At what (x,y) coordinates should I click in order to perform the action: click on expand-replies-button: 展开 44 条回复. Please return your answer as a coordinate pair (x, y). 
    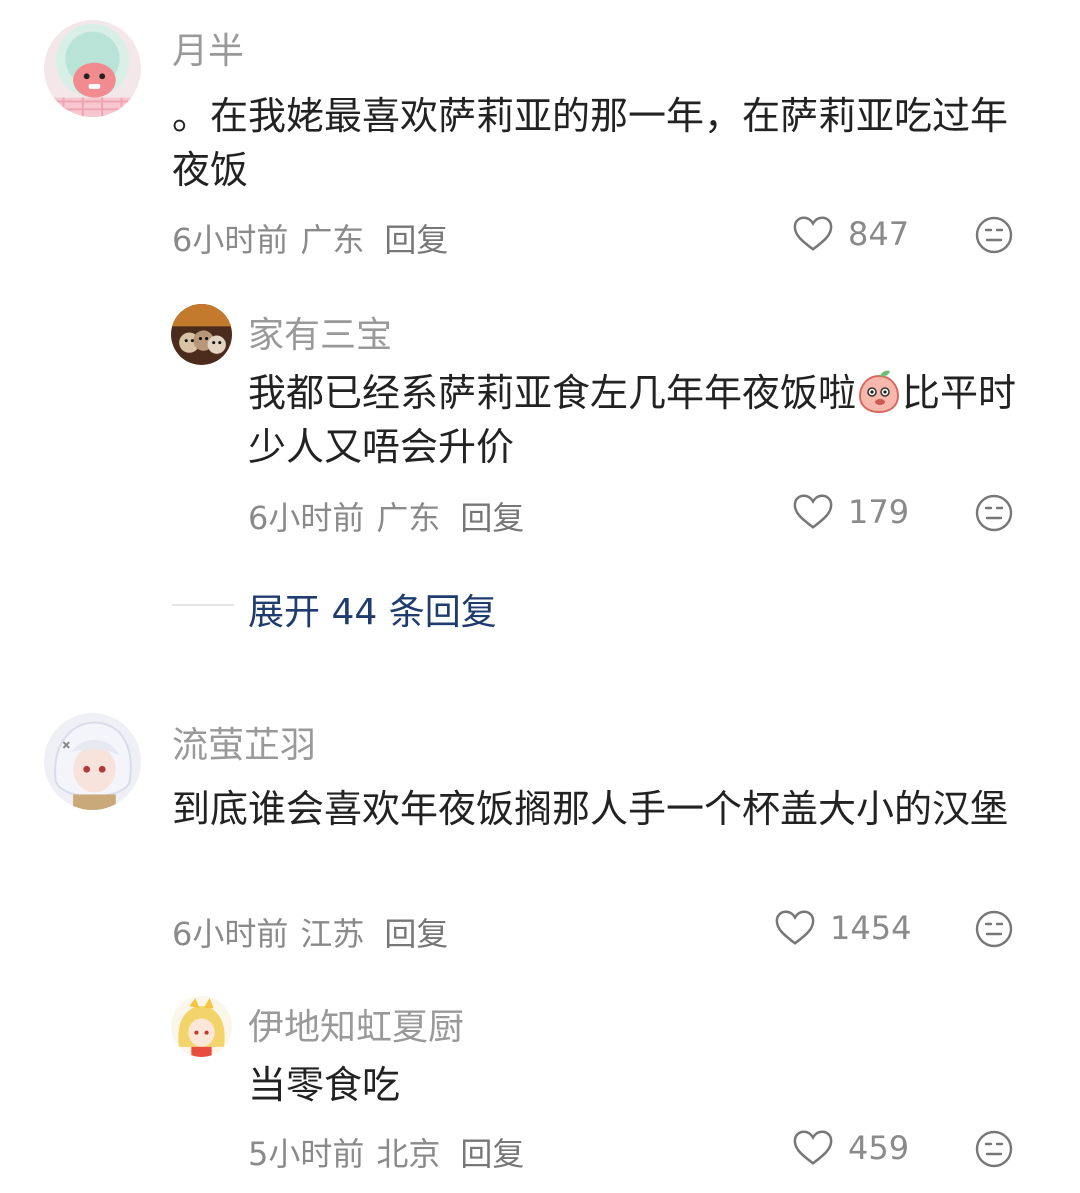
    Looking at the image, I should click on (372, 609).